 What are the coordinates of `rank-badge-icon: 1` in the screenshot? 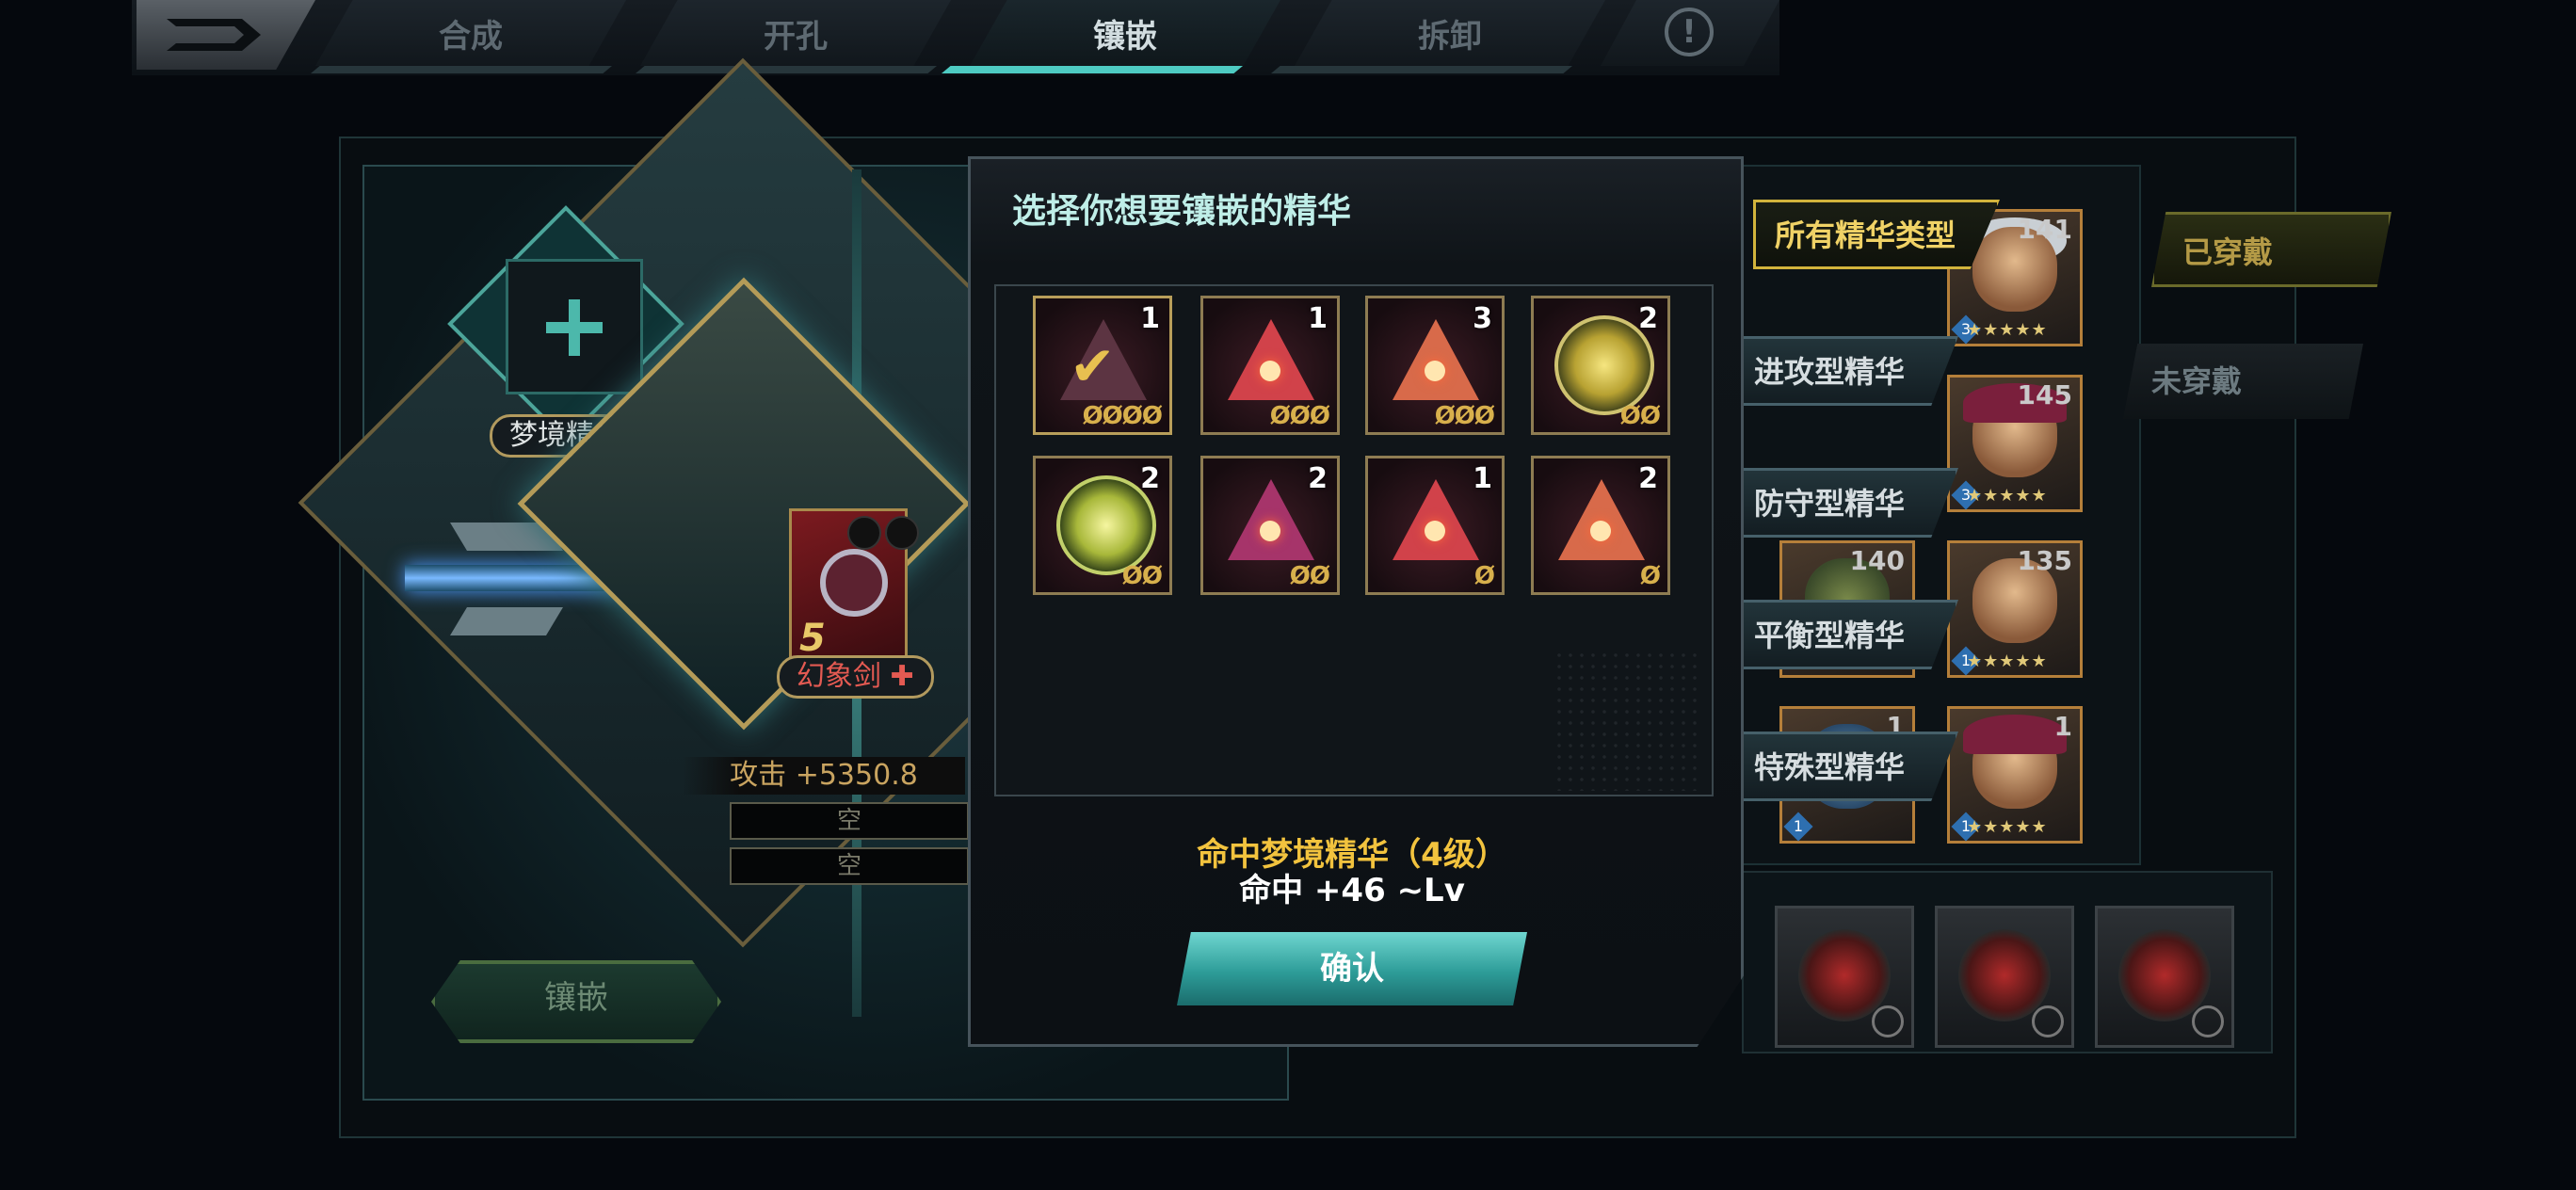 It's located at (1798, 827).